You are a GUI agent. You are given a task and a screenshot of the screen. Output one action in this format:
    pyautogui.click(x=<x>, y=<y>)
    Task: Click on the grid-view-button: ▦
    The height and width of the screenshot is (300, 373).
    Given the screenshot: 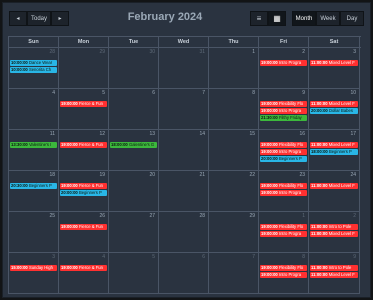 What is the action you would take?
    pyautogui.click(x=277, y=18)
    